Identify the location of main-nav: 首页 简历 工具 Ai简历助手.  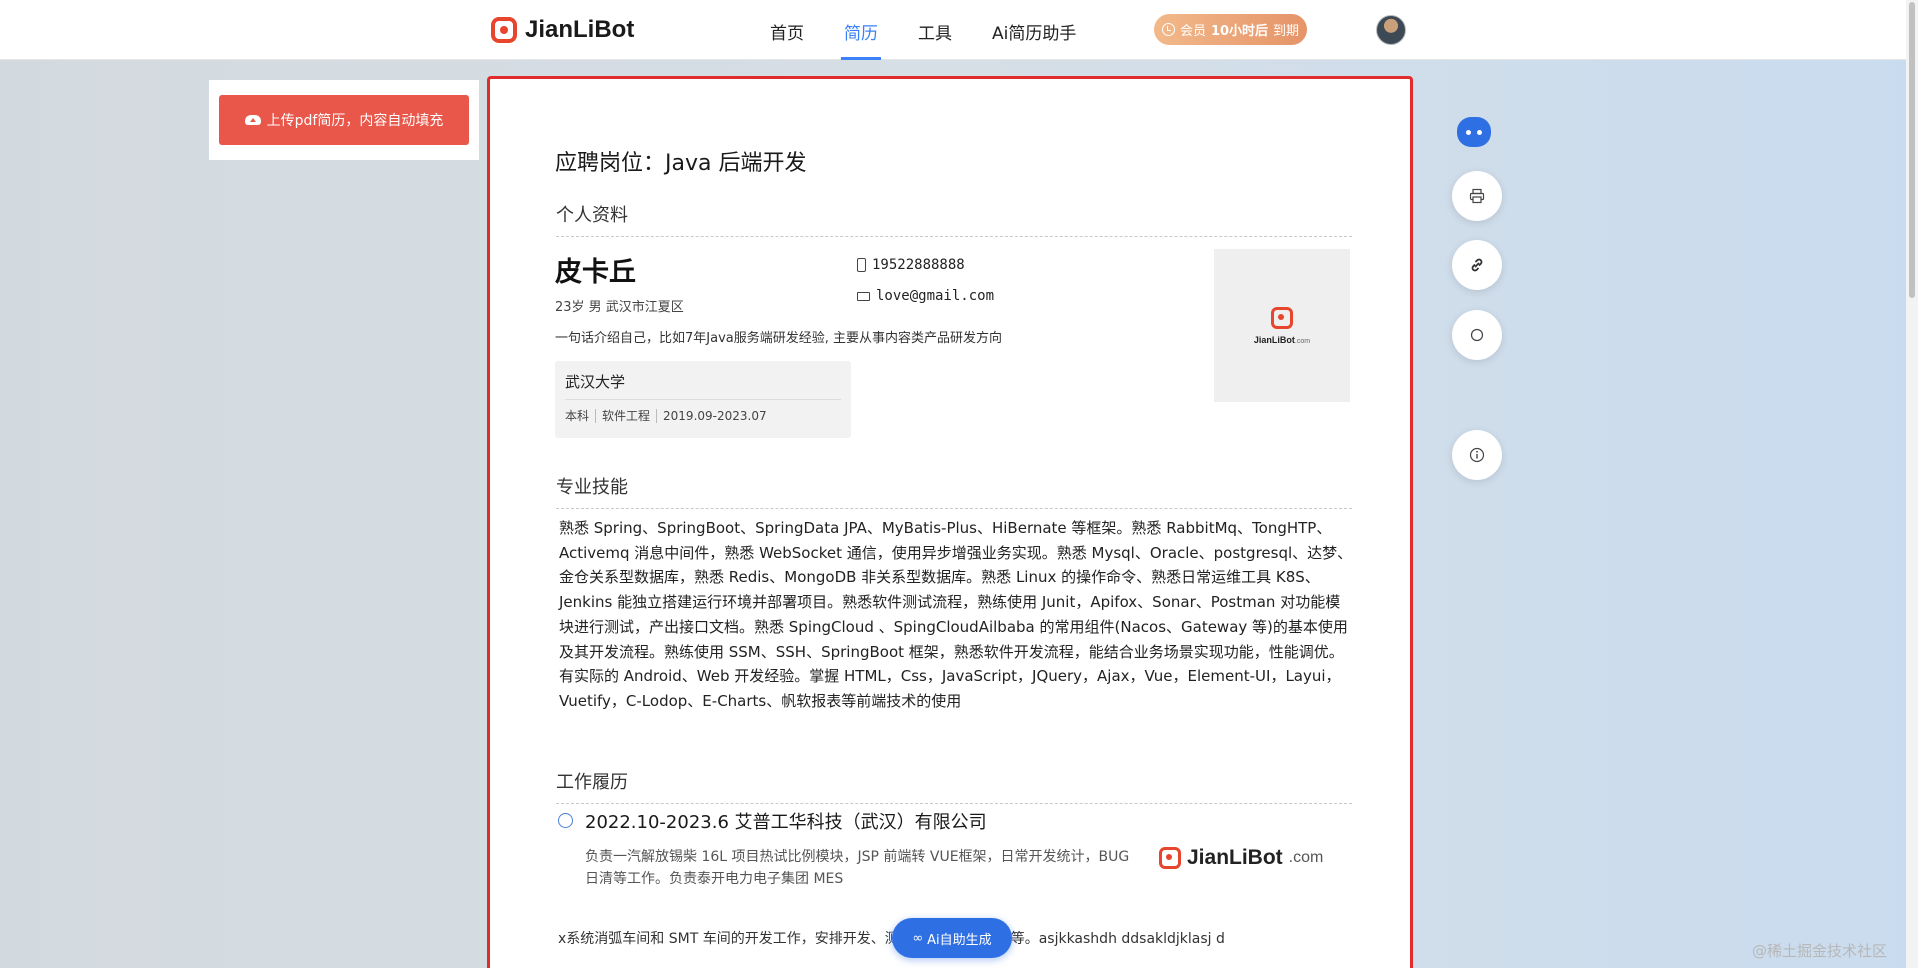
(943, 39).